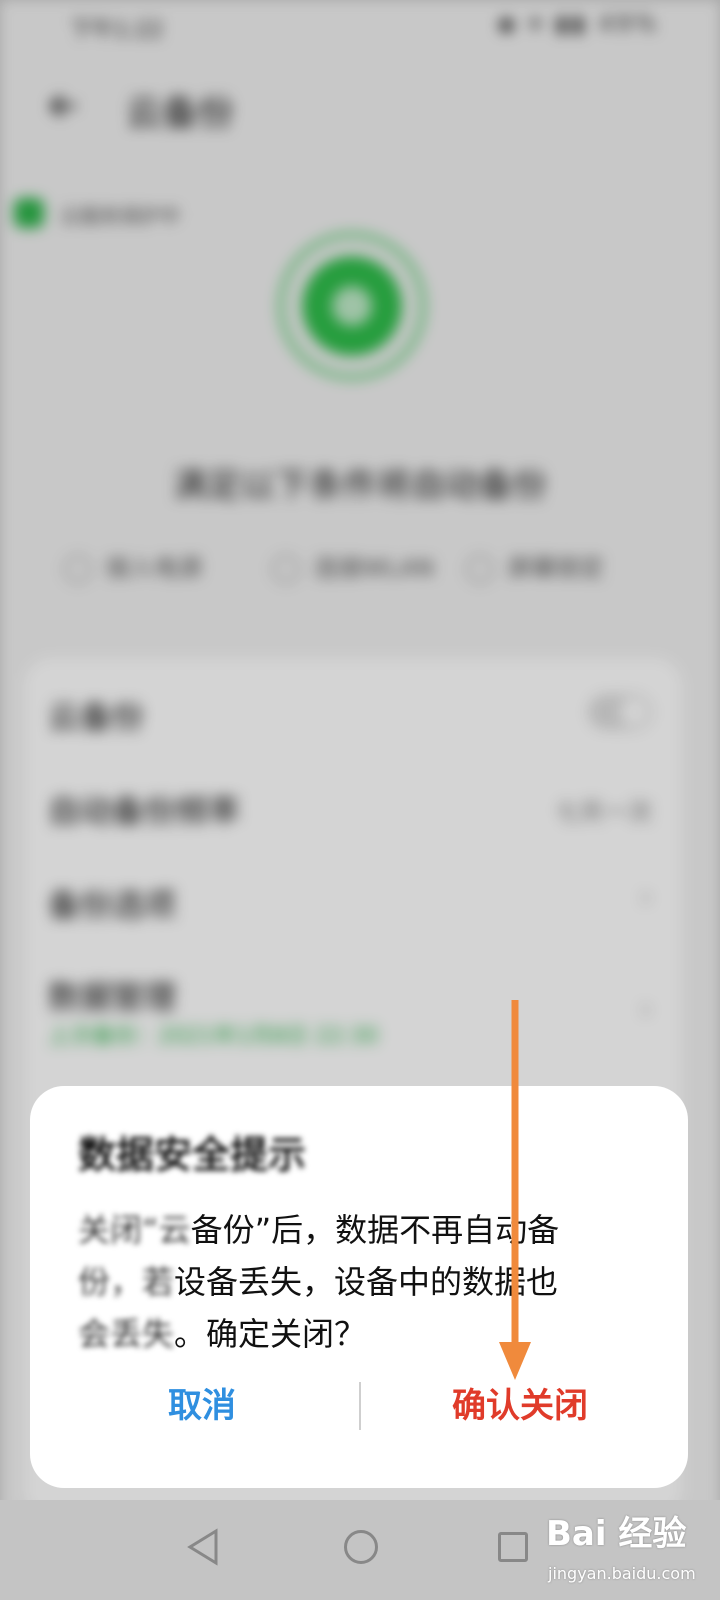  Describe the element at coordinates (203, 1547) in the screenshot. I see `nav-back-icon` at that location.